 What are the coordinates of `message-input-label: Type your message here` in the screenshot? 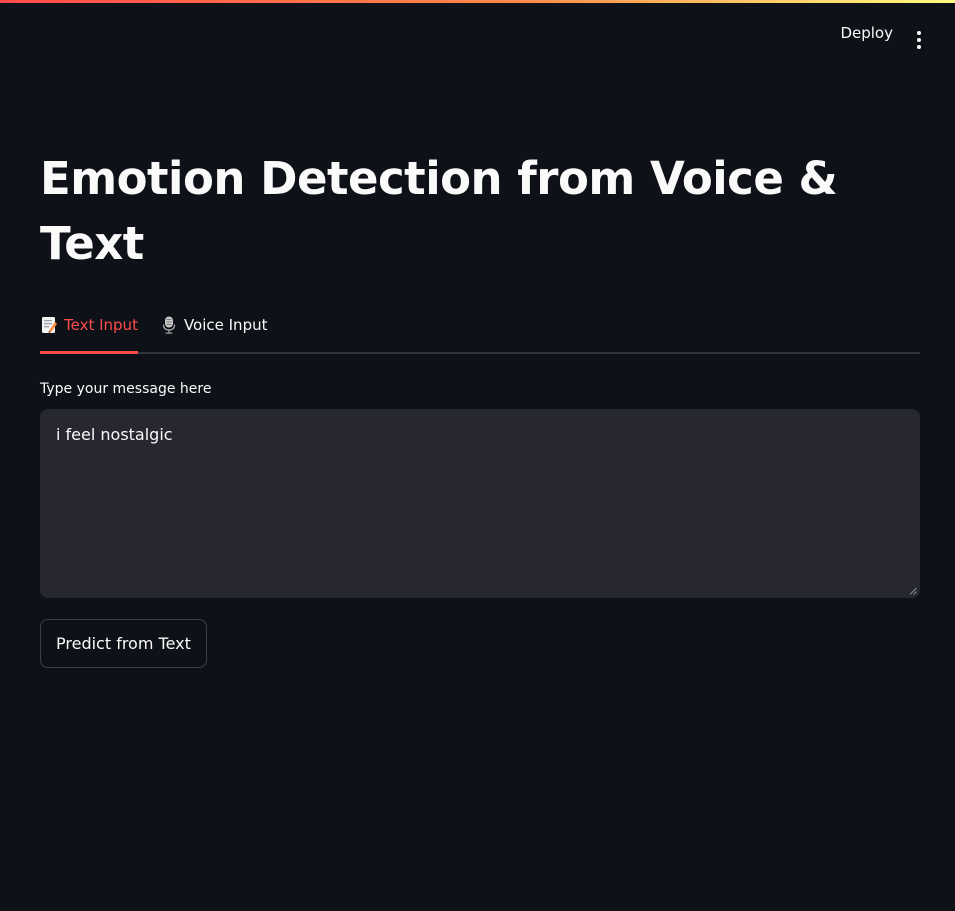 It's located at (126, 389).